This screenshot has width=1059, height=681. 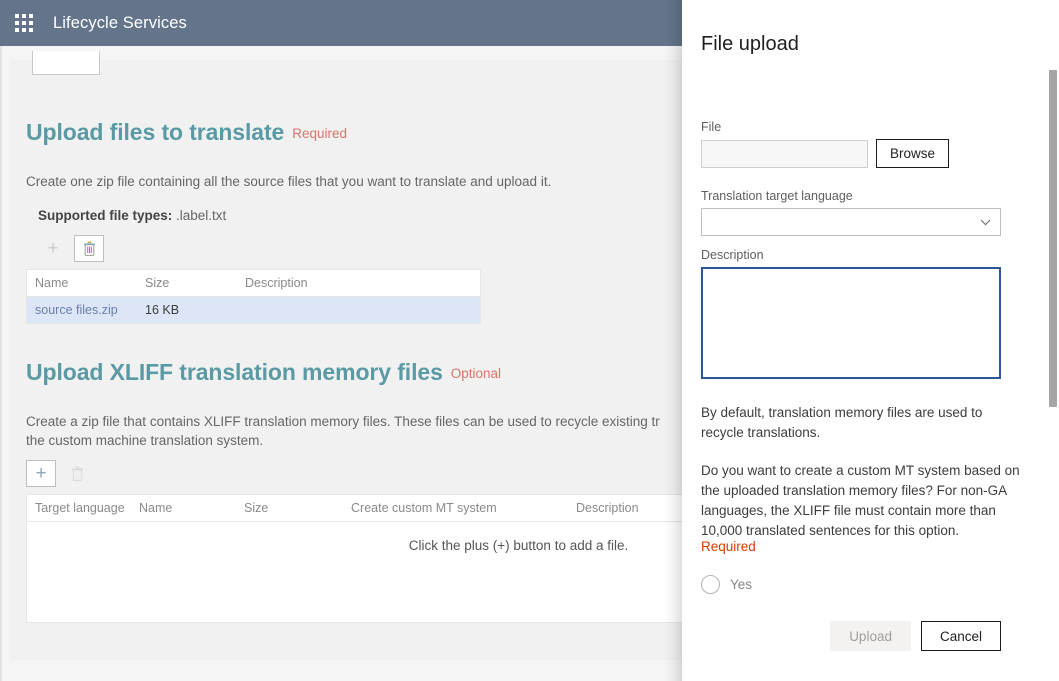 What do you see at coordinates (985, 222) in the screenshot?
I see `chevron-down-icon` at bounding box center [985, 222].